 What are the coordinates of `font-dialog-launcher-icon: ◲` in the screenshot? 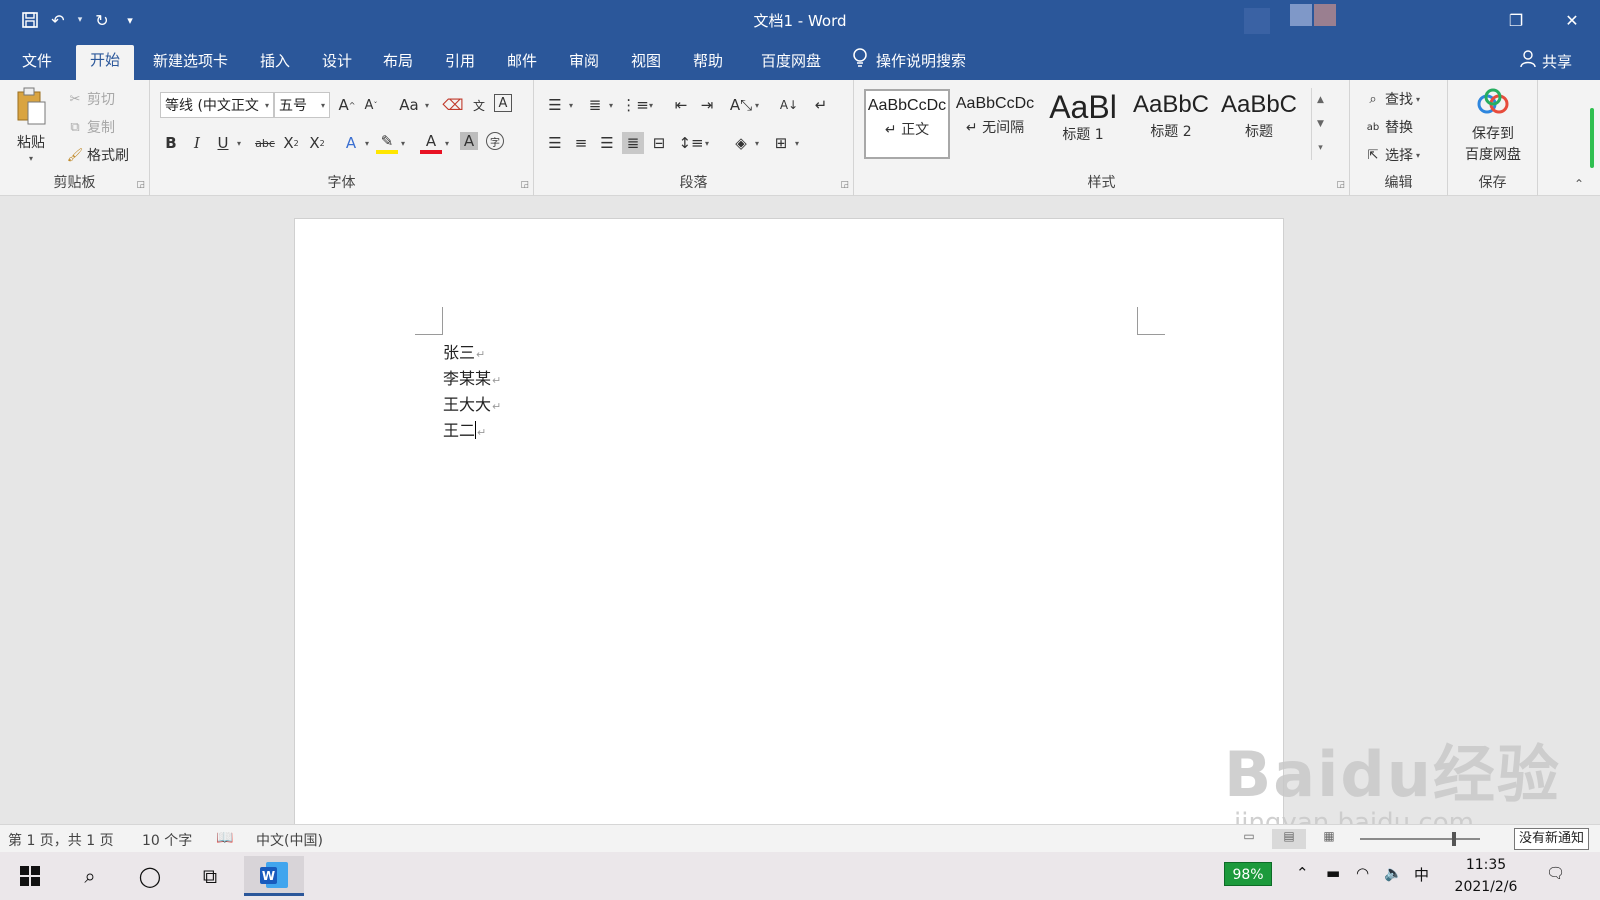 It's located at (524, 185).